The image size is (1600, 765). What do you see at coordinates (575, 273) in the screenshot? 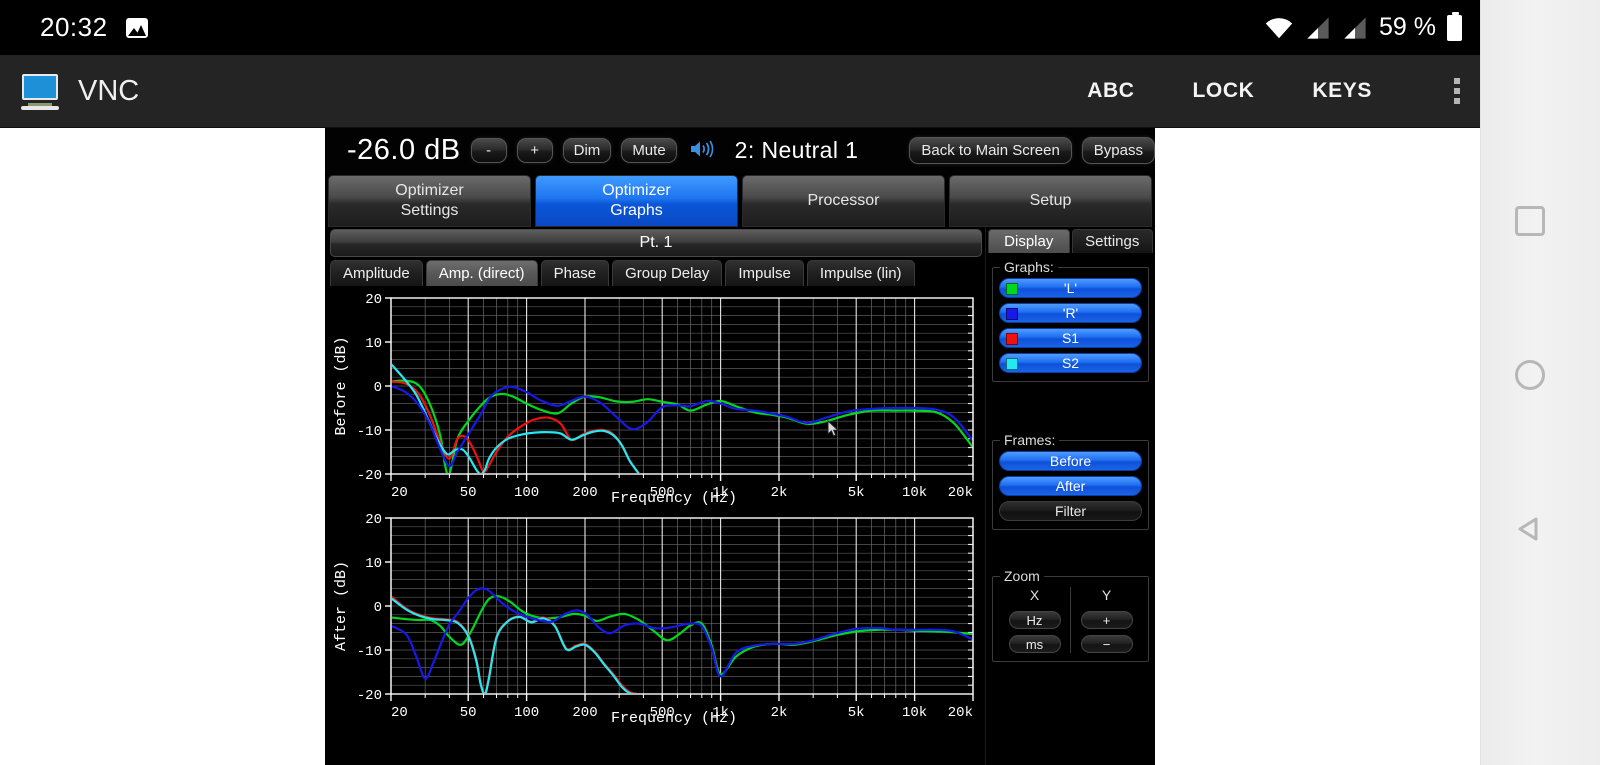
I see `subtab-phase: Phase` at bounding box center [575, 273].